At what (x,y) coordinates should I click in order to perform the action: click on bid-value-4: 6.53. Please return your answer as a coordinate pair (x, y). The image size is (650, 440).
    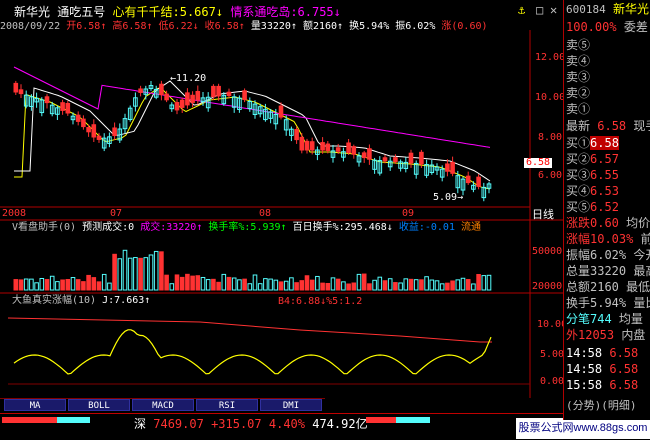
    Looking at the image, I should click on (604, 191).